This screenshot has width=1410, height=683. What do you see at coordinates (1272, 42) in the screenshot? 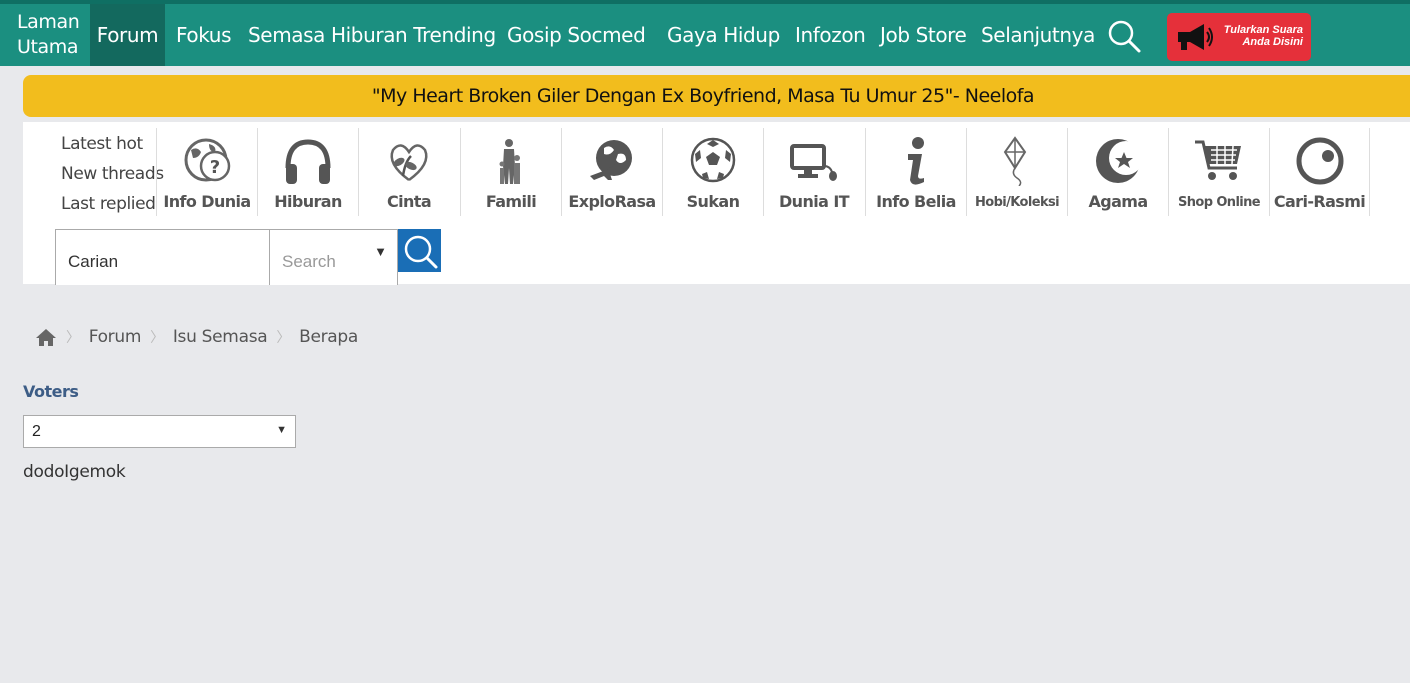
I see `promo-line2: Anda Disini` at bounding box center [1272, 42].